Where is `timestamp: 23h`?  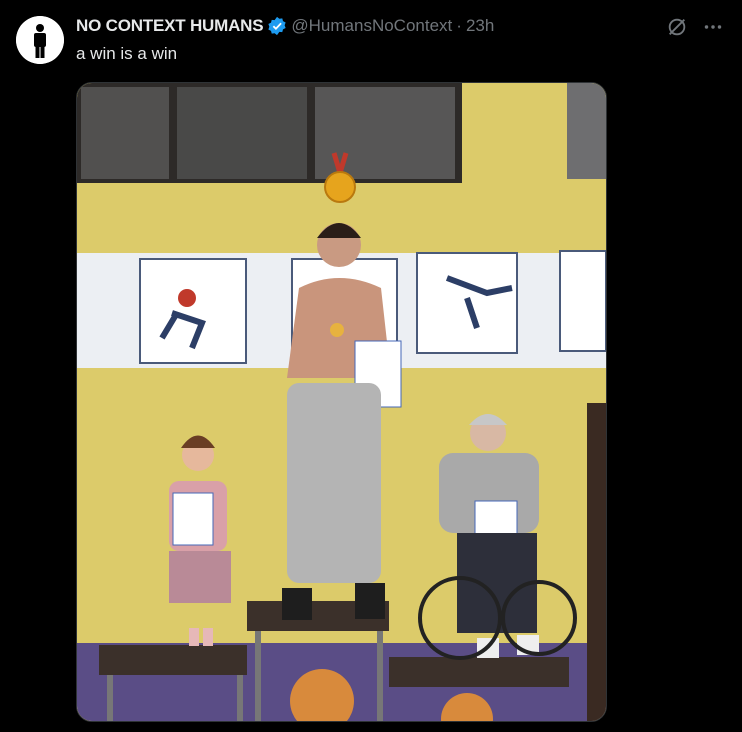
timestamp: 23h is located at coordinates (480, 26).